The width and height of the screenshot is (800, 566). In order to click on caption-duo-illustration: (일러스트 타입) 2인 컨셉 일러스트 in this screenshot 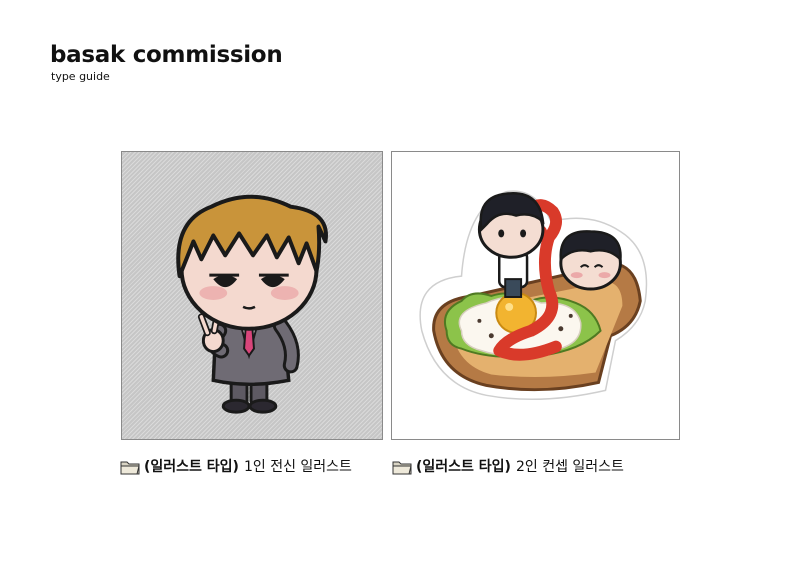, I will do `click(508, 467)`.